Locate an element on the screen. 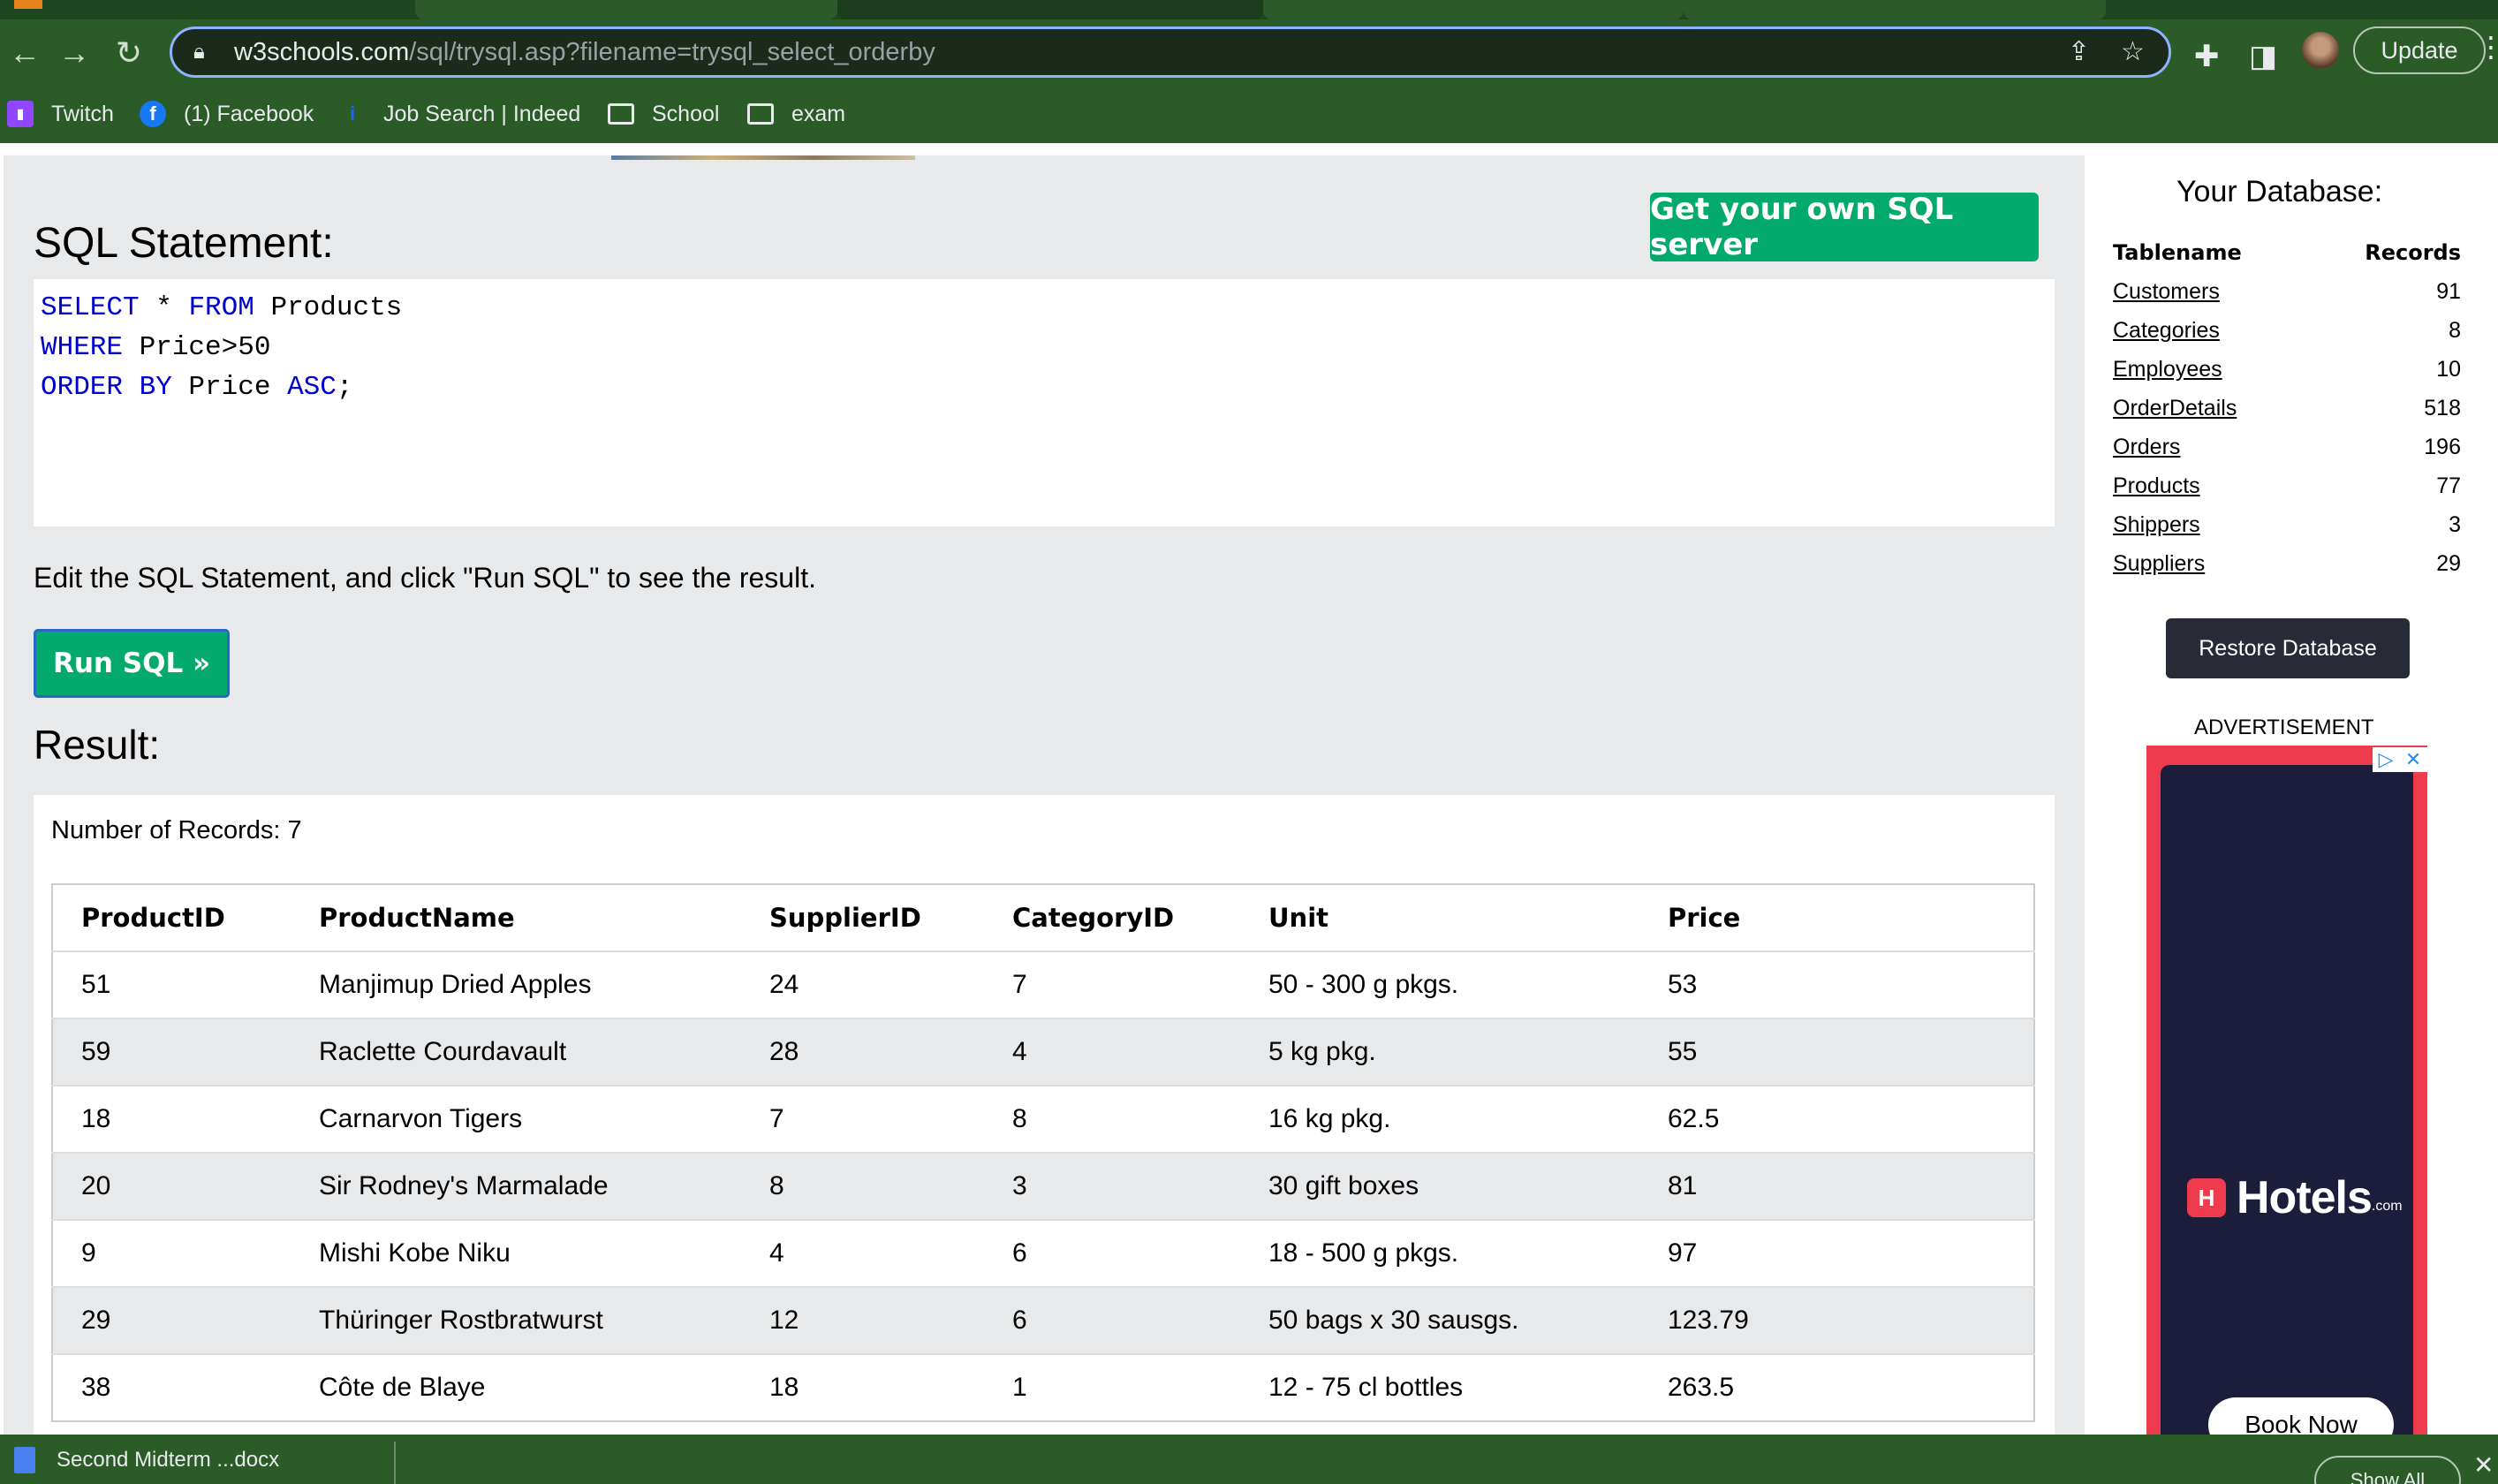 This screenshot has width=2498, height=1484. reload-icon: ↻ is located at coordinates (129, 53).